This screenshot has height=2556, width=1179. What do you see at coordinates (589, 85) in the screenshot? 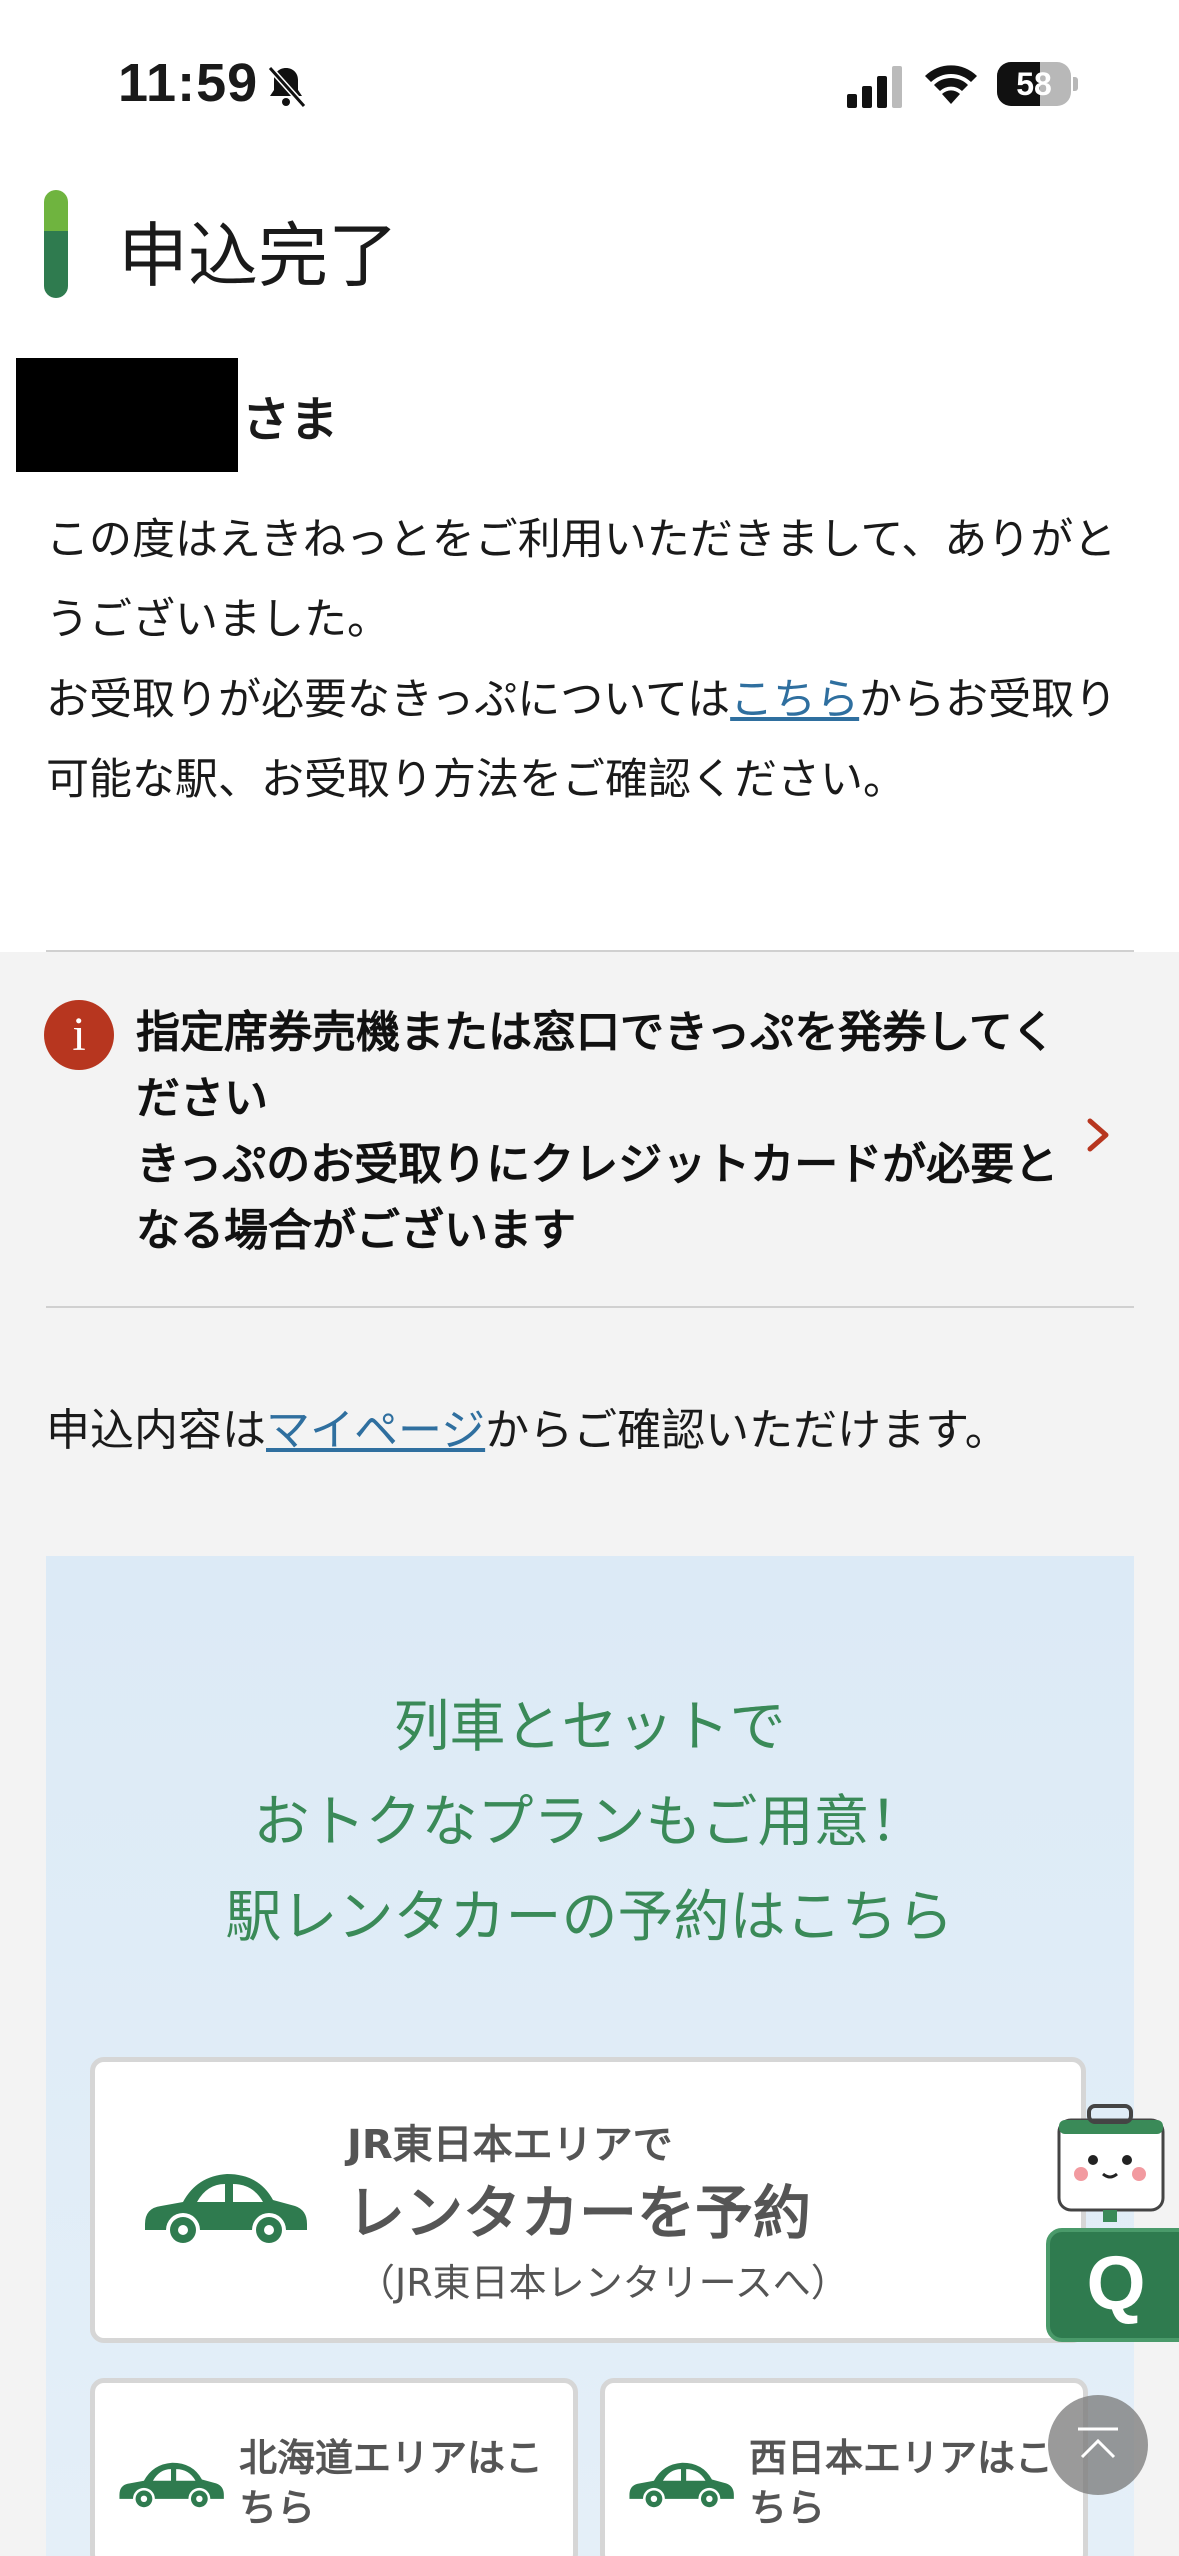
I see `status-bar: 11:59 58` at bounding box center [589, 85].